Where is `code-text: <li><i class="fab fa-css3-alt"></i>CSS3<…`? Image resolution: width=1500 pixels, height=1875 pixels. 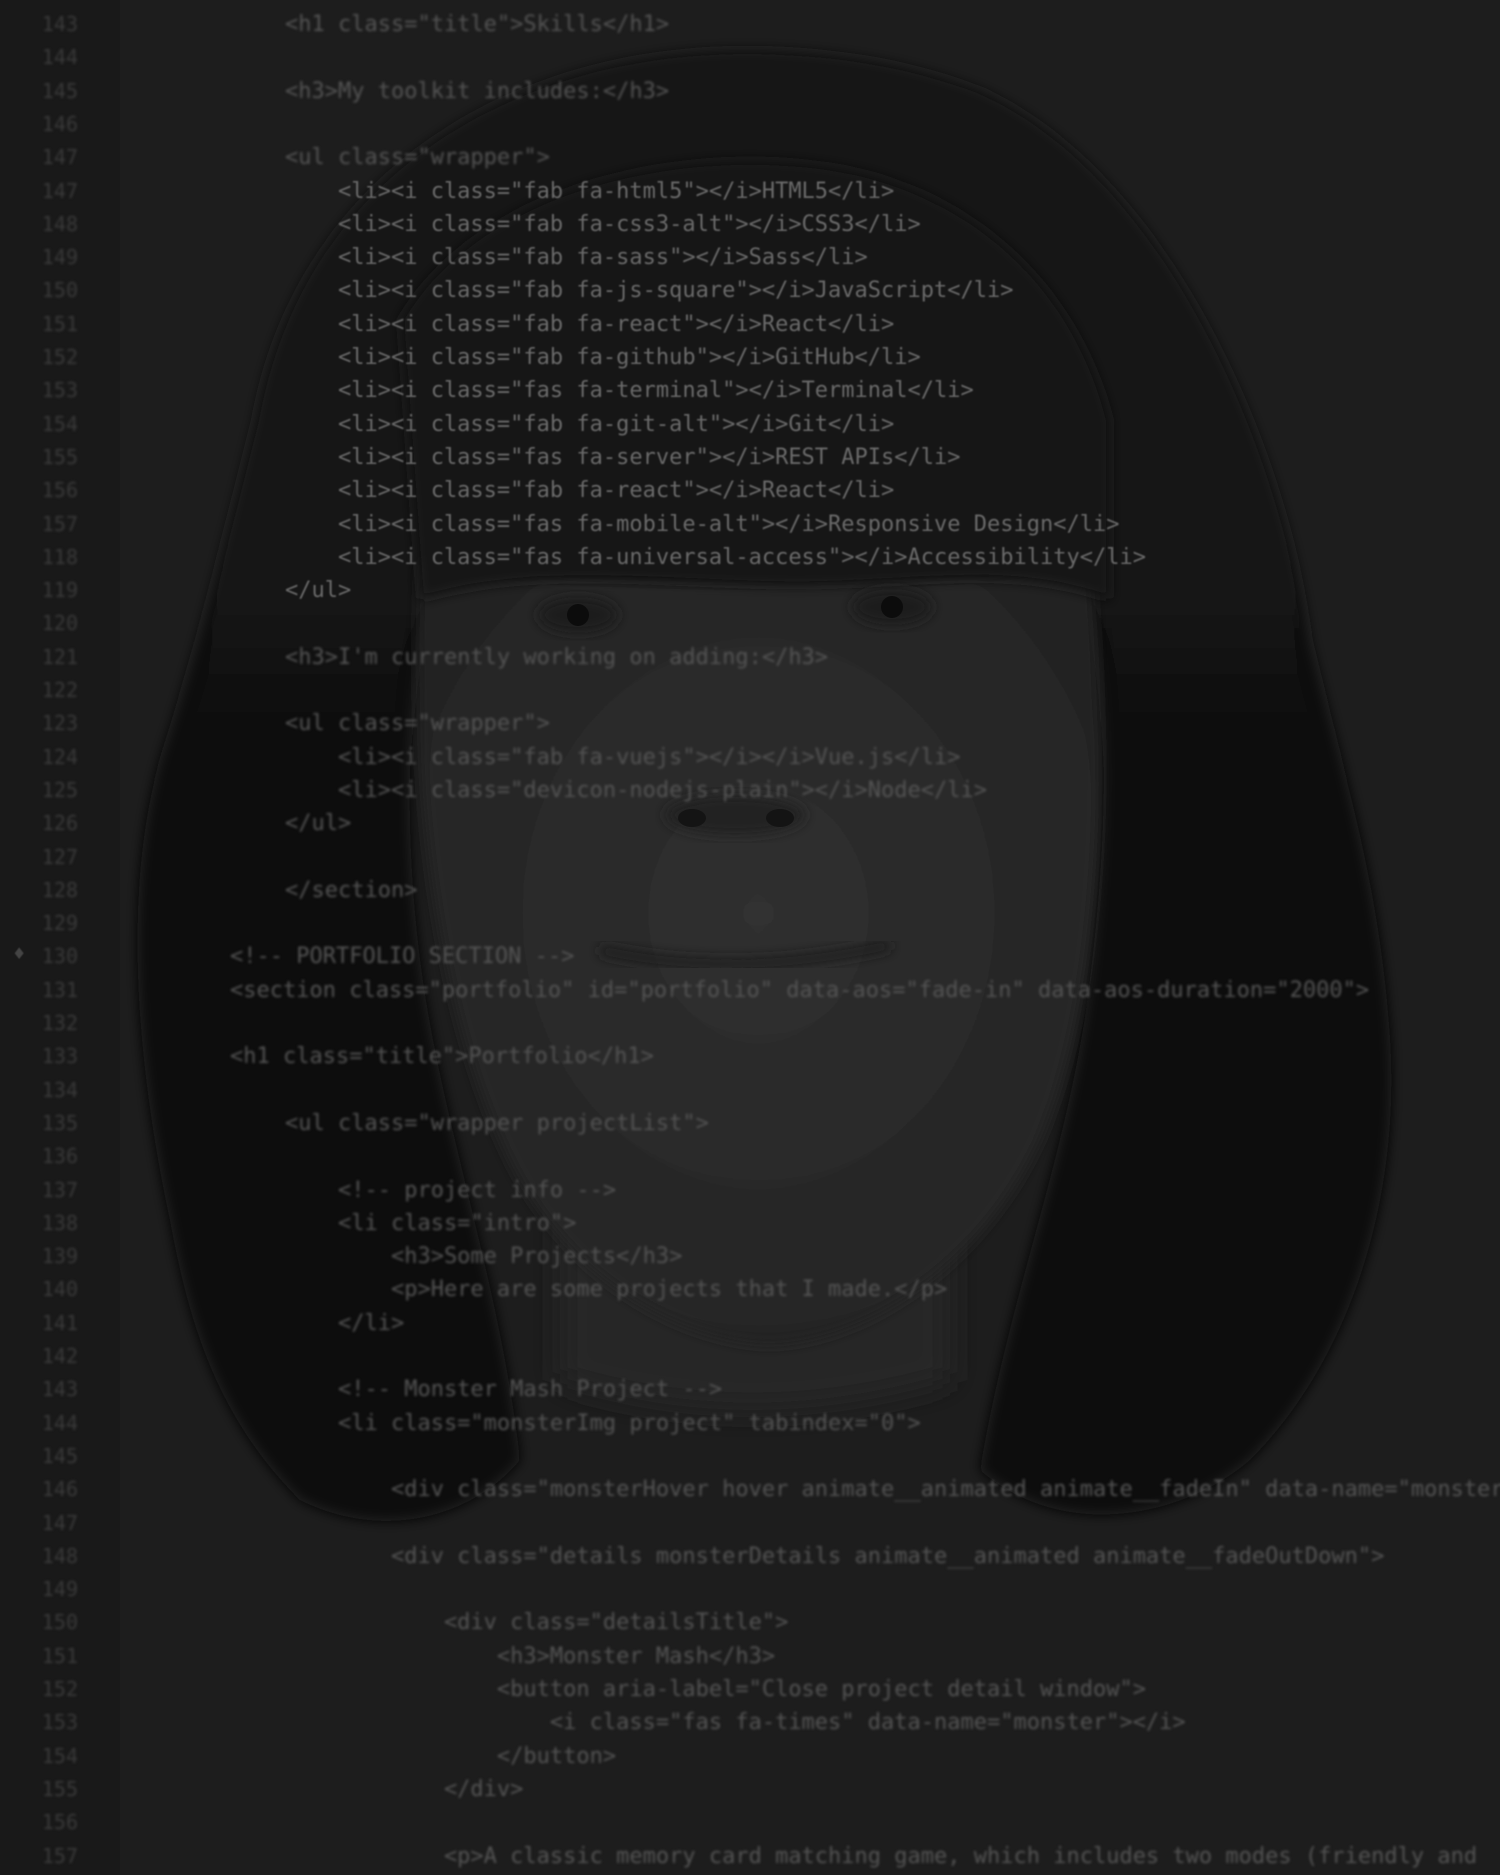 code-text: <li><i class="fab fa-css3-alt"></i>CSS3<… is located at coordinates (603, 224).